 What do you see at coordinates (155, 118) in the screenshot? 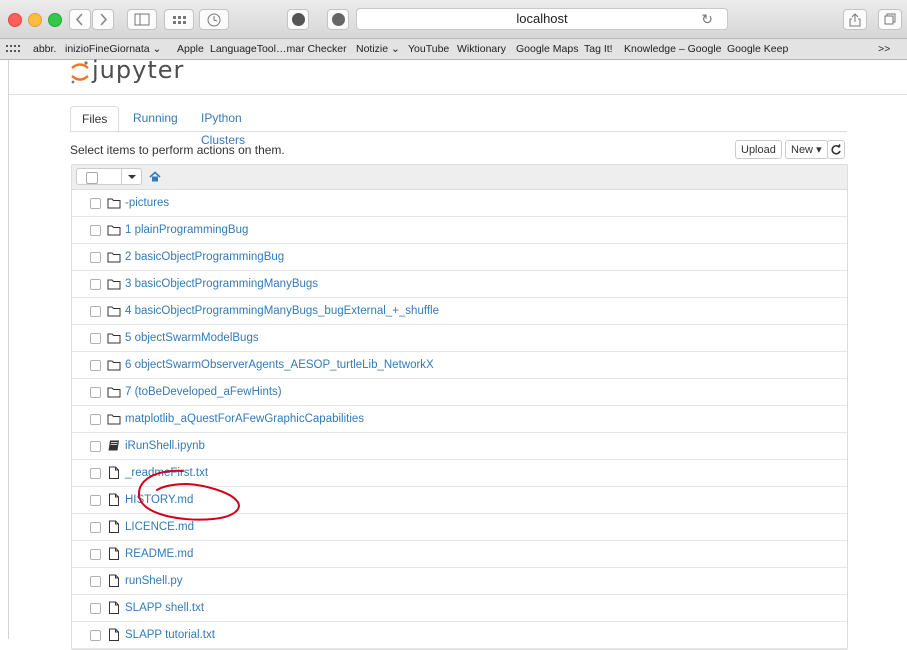
I see `tab-running: Running` at bounding box center [155, 118].